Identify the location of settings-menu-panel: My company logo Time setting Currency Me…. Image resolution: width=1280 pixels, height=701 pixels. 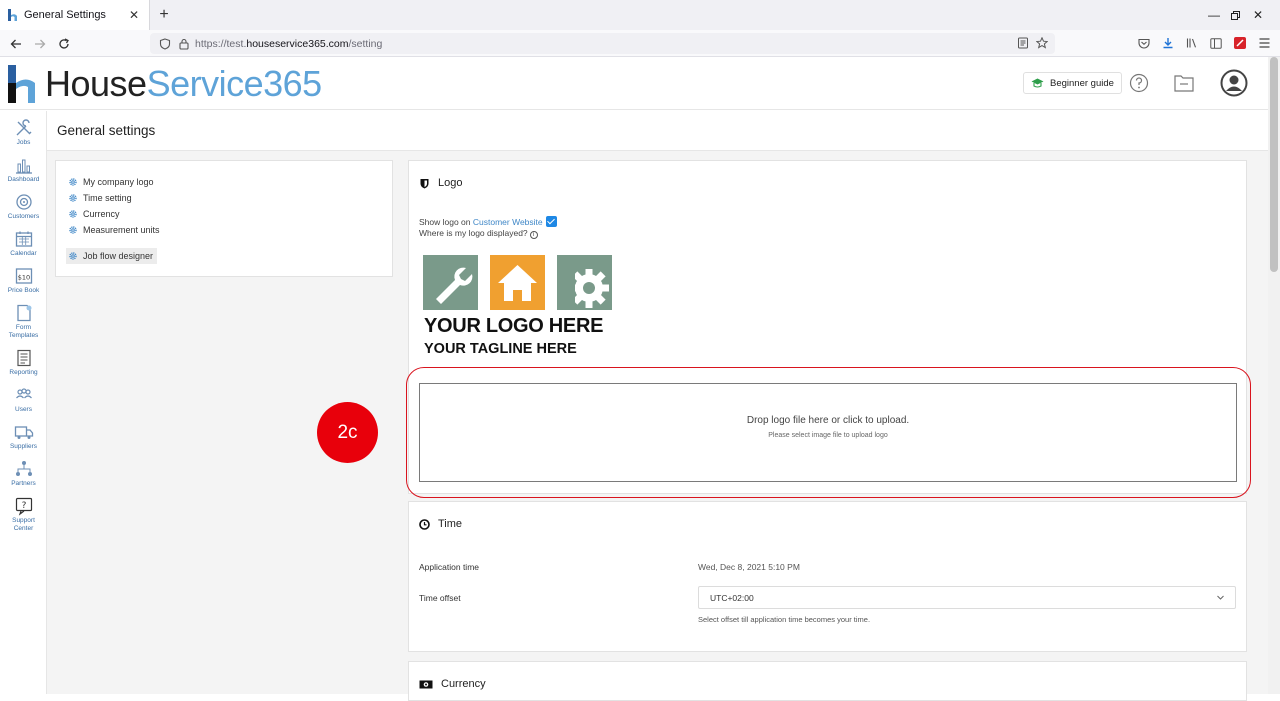
(224, 218).